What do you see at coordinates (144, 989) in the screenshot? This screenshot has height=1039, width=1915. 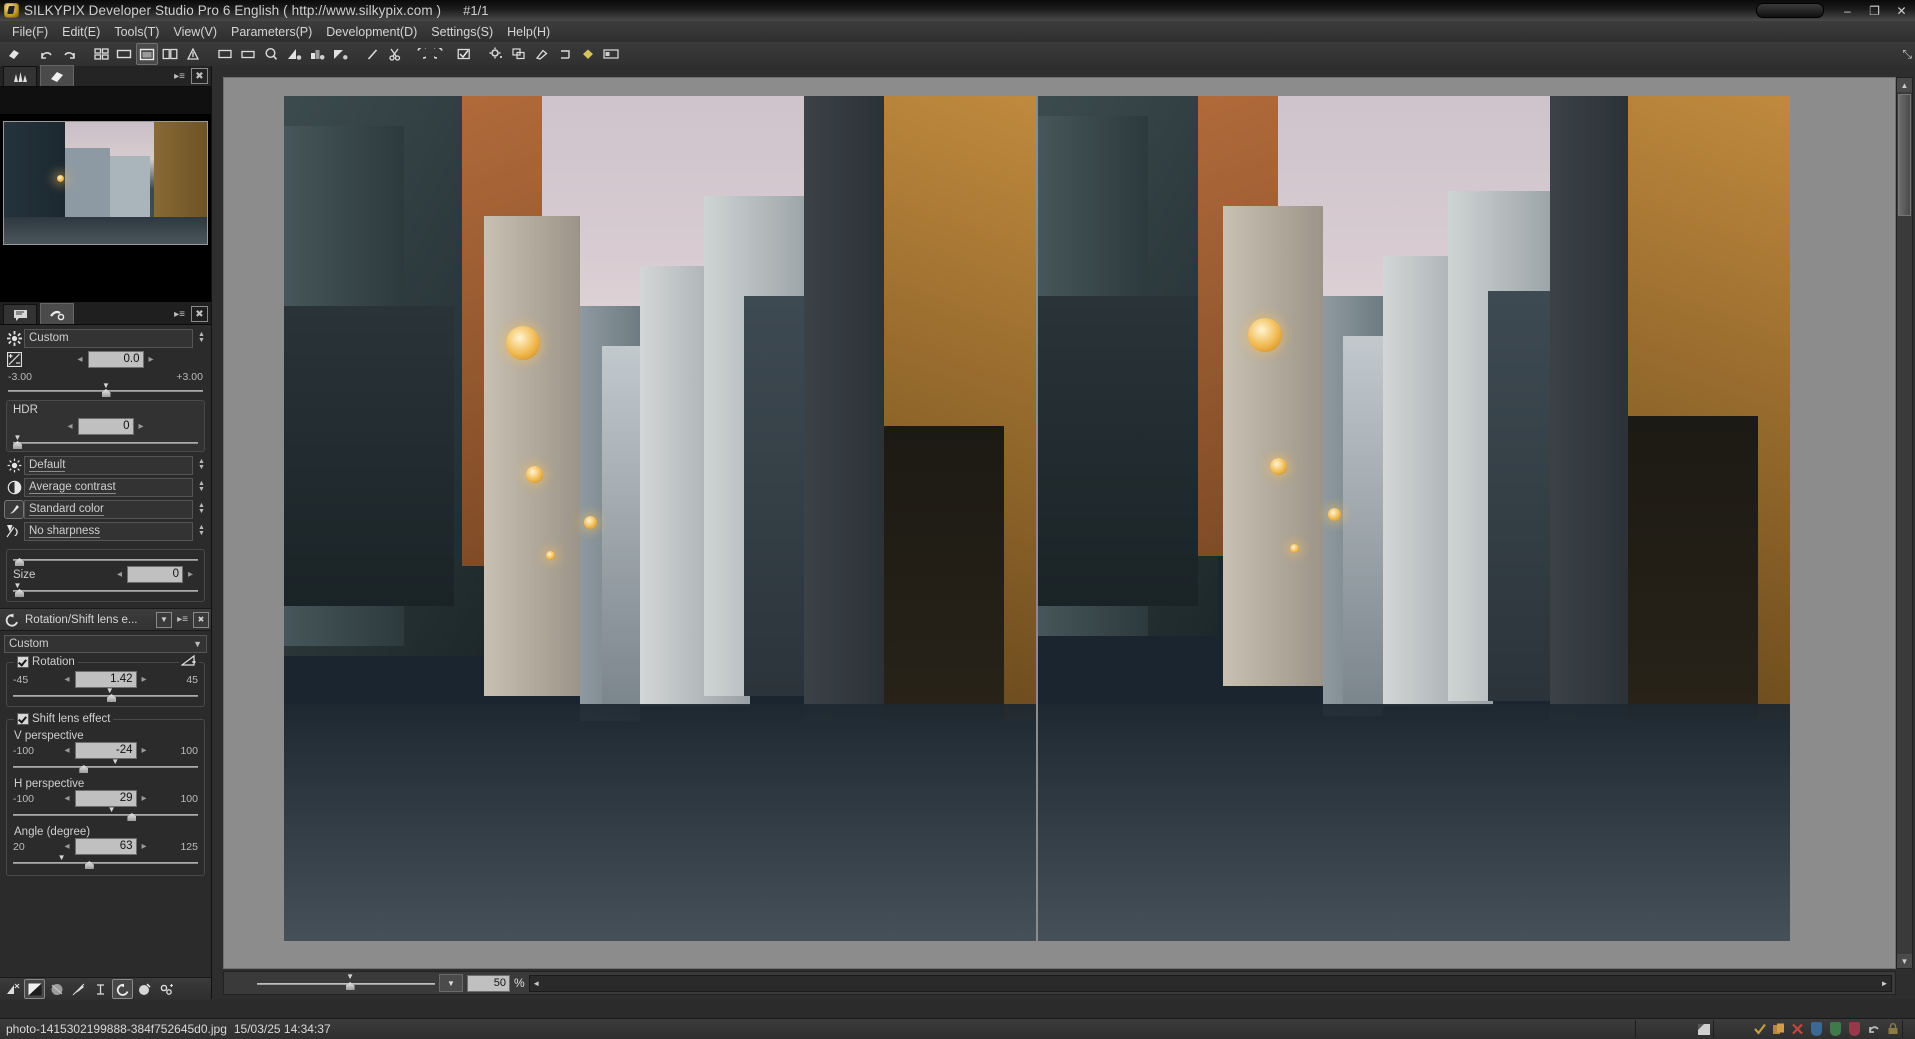 I see `dodge-burn-panel-icon` at bounding box center [144, 989].